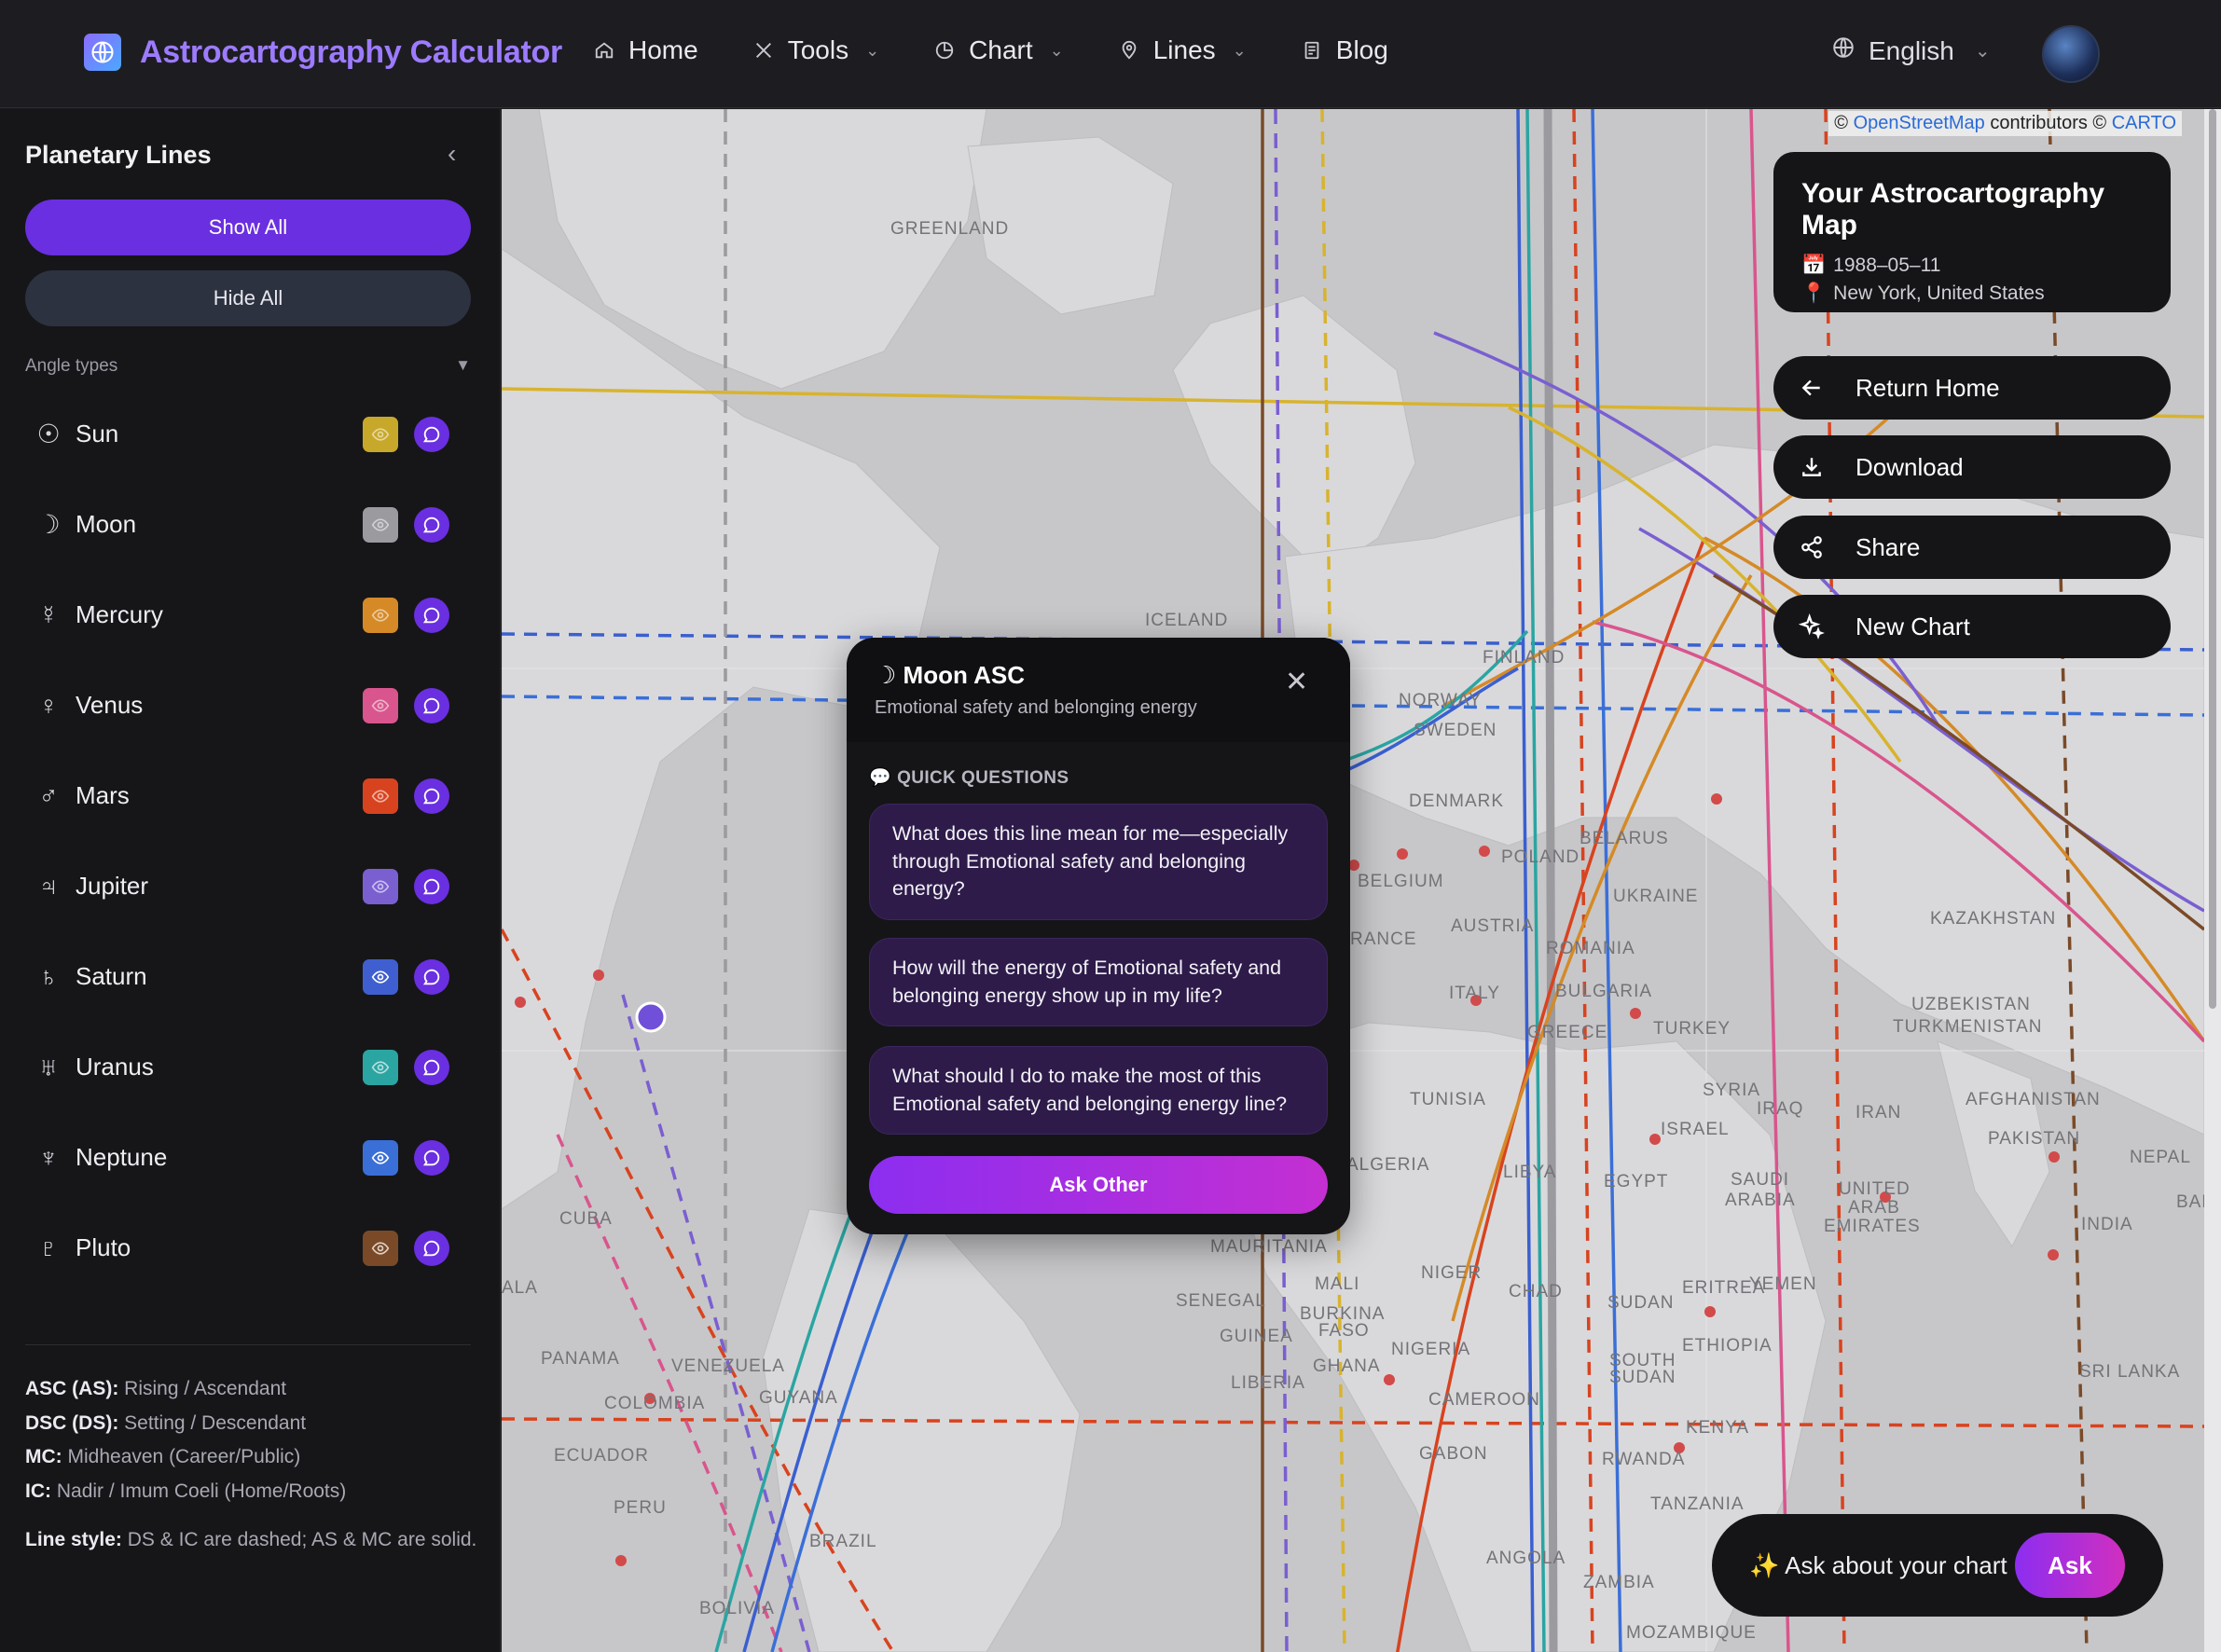 The image size is (2221, 1652). What do you see at coordinates (1972, 547) in the screenshot?
I see `share-button: Share` at bounding box center [1972, 547].